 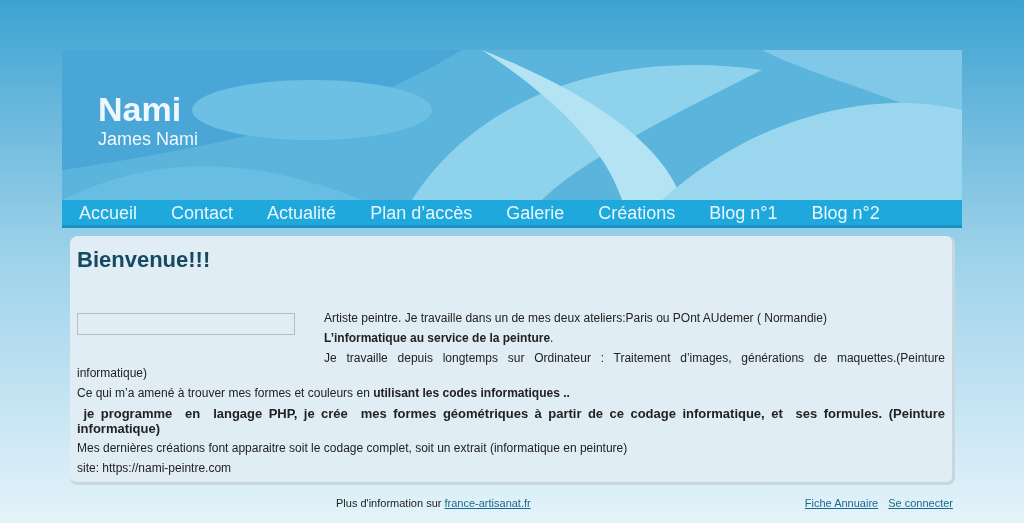 What do you see at coordinates (421, 212) in the screenshot?
I see `nav-link: Plan d’accès` at bounding box center [421, 212].